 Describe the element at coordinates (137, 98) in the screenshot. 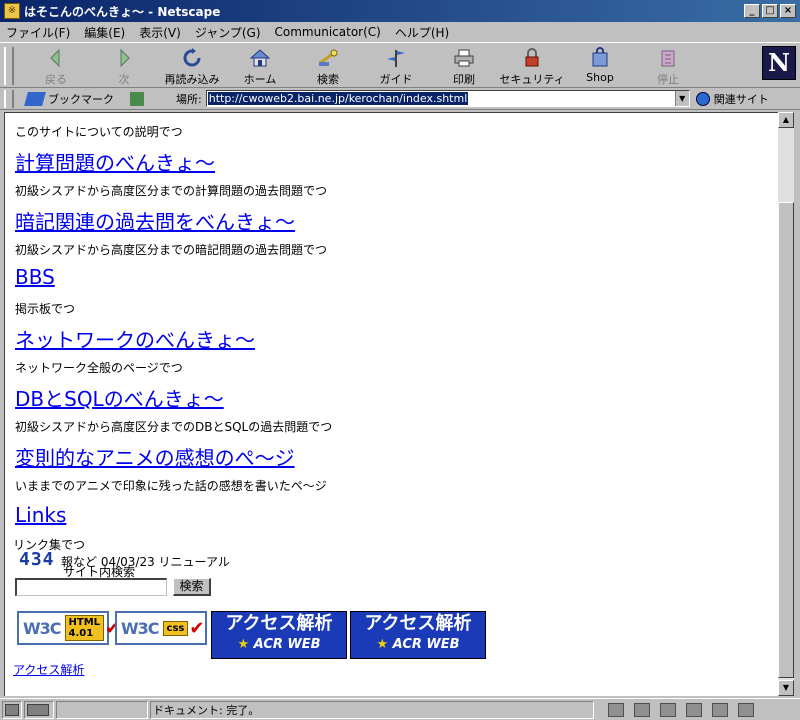

I see `page-proxy-icon` at that location.